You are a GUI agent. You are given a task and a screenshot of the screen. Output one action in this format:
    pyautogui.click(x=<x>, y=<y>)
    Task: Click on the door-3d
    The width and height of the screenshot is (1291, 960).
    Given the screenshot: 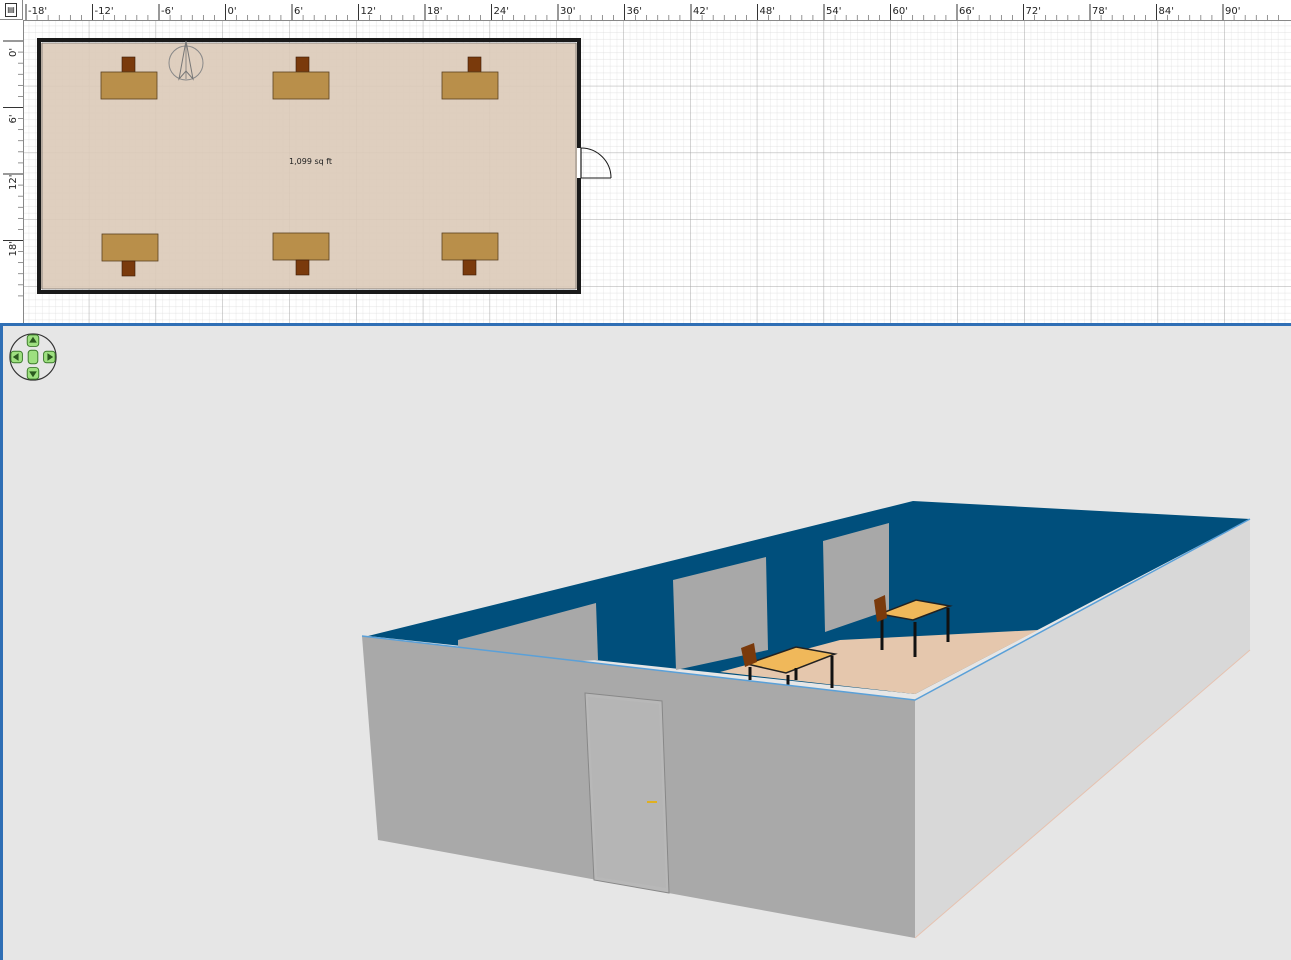 What is the action you would take?
    pyautogui.click(x=627, y=793)
    